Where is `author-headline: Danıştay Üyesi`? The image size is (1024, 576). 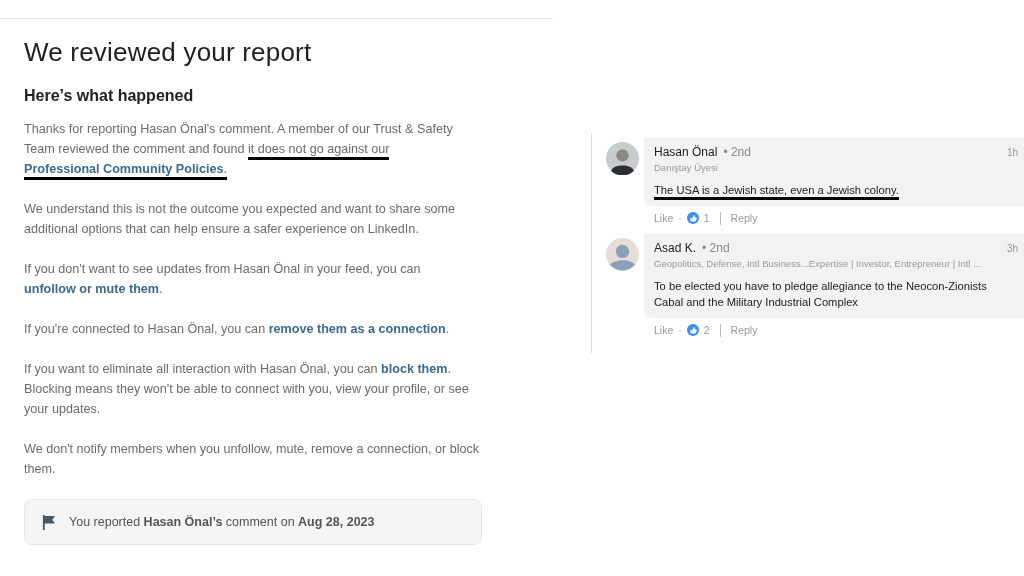 author-headline: Danıştay Üyesi is located at coordinates (686, 167).